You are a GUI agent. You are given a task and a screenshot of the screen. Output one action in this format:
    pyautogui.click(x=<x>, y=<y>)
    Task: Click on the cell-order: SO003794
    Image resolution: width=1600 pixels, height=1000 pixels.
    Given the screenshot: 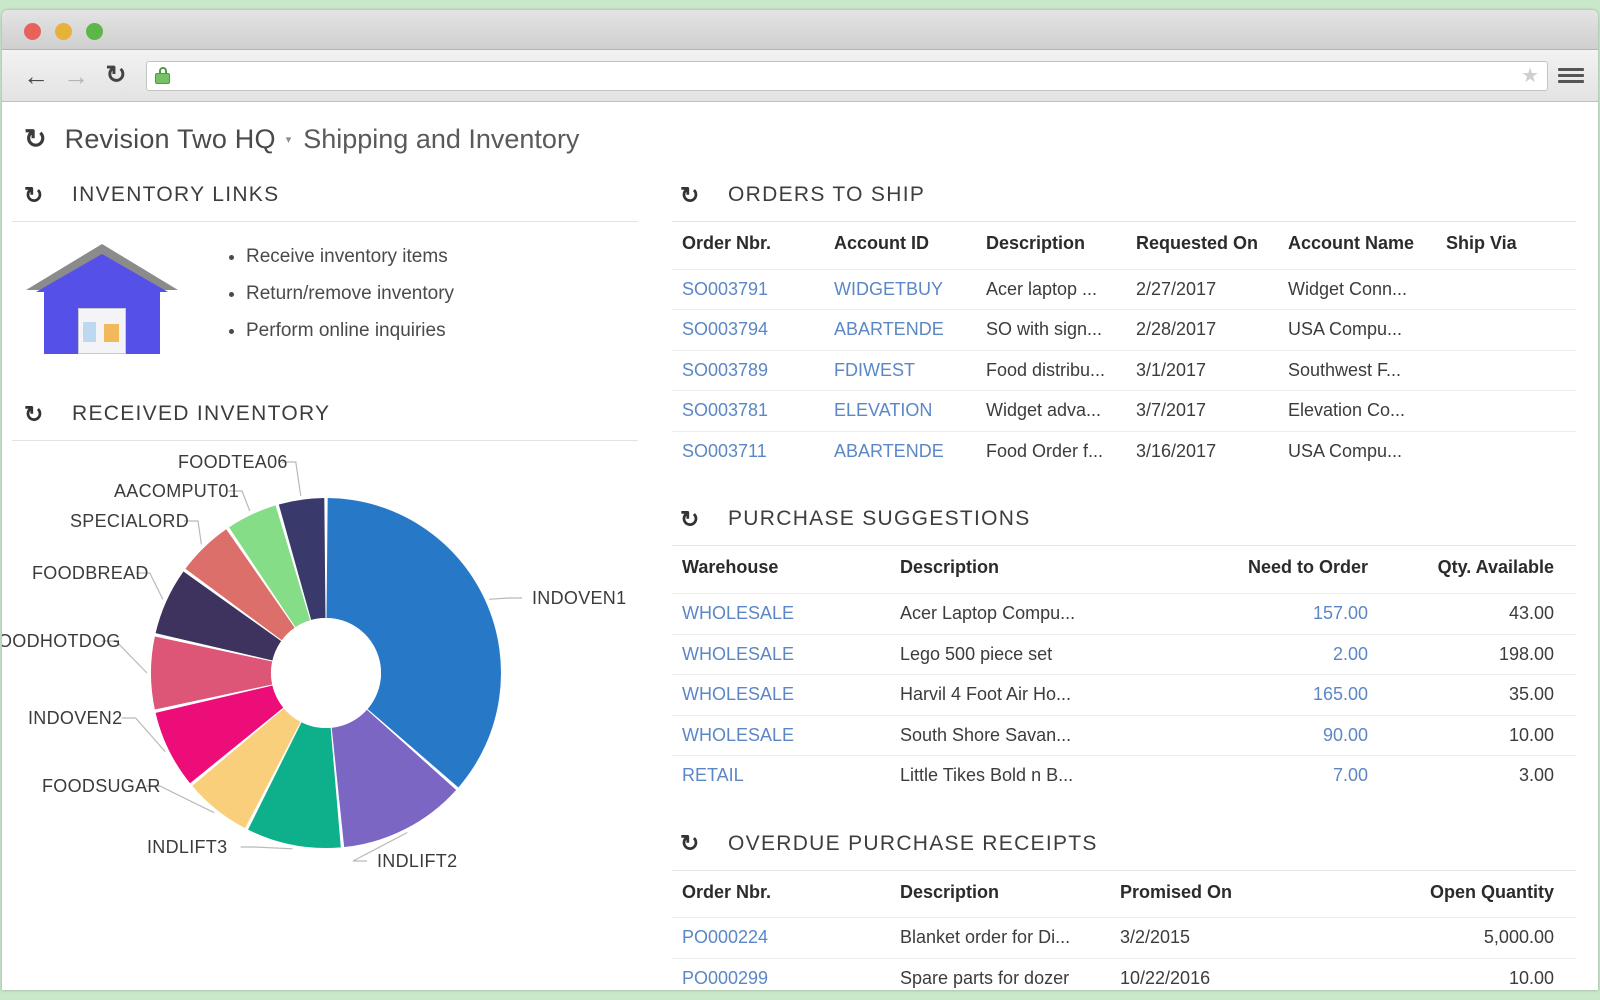 What is the action you would take?
    pyautogui.click(x=748, y=330)
    